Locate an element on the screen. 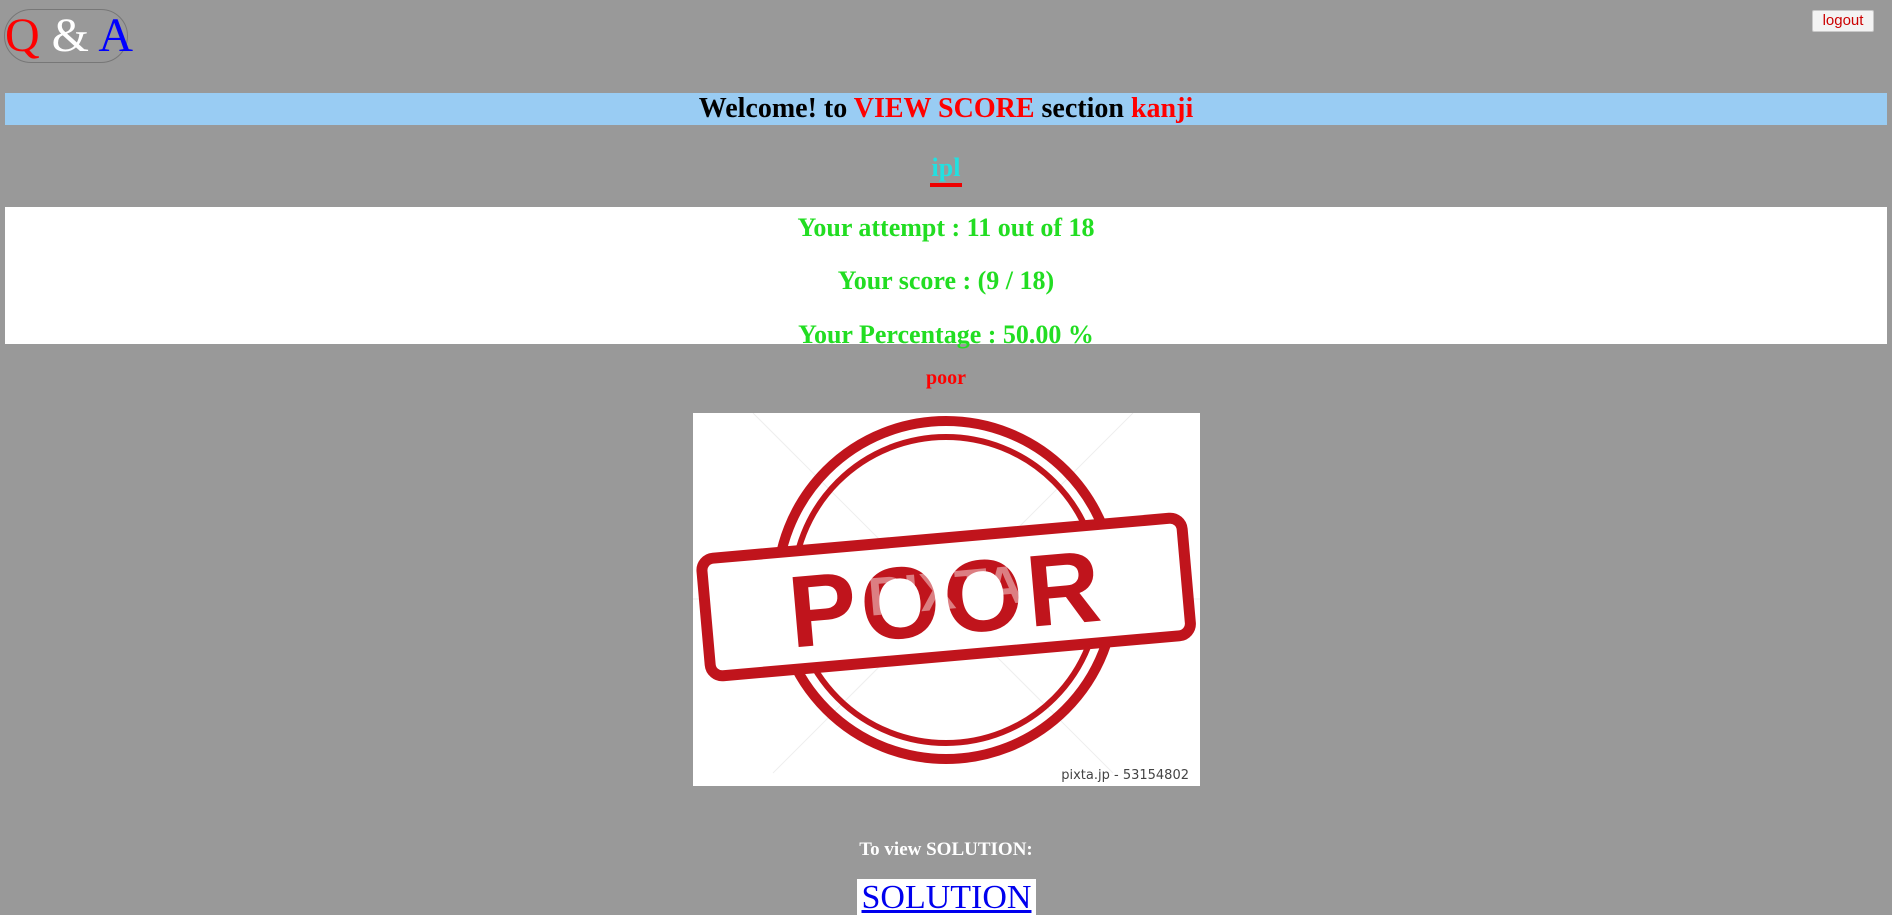 Image resolution: width=1892 pixels, height=915 pixels. logout-button: logout is located at coordinates (1843, 21).